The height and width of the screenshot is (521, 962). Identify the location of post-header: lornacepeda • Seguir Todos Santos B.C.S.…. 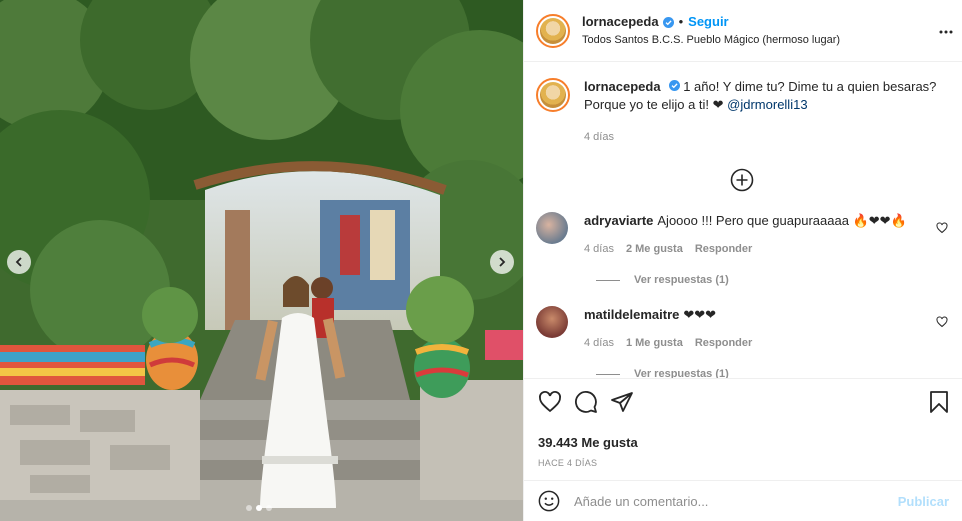
(743, 31).